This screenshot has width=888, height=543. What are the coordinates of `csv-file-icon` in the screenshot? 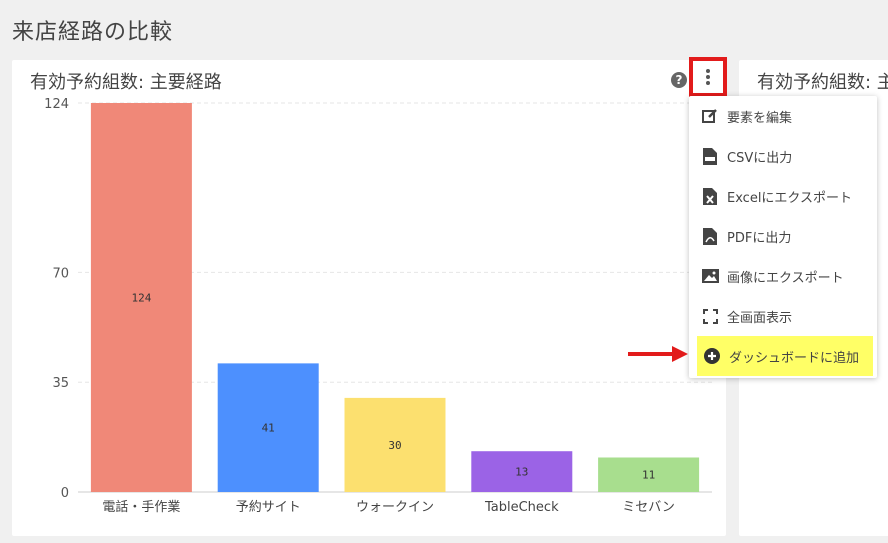 It's located at (710, 156).